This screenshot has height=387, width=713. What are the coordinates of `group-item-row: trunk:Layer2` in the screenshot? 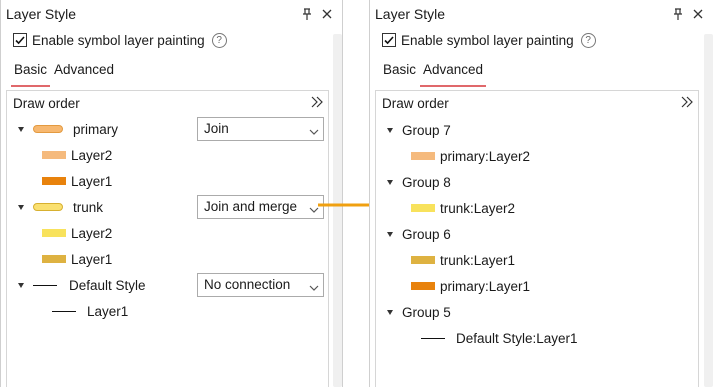 It's located at (463, 208).